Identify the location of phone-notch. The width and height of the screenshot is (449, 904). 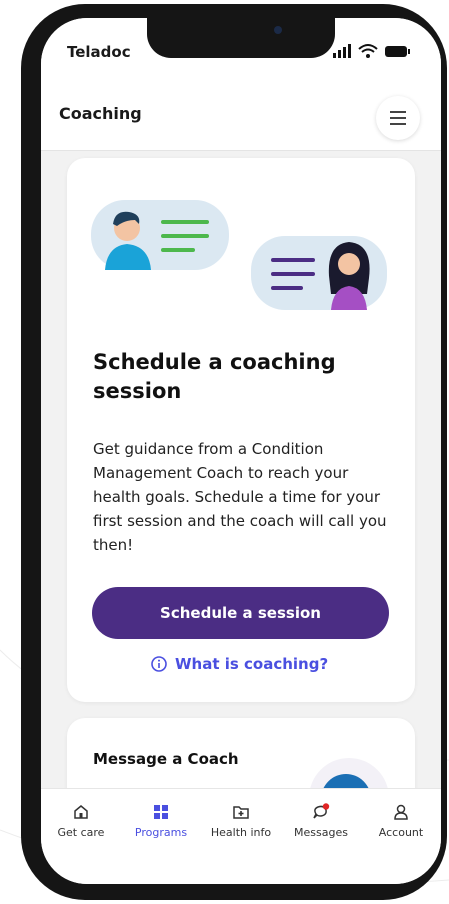
(241, 38).